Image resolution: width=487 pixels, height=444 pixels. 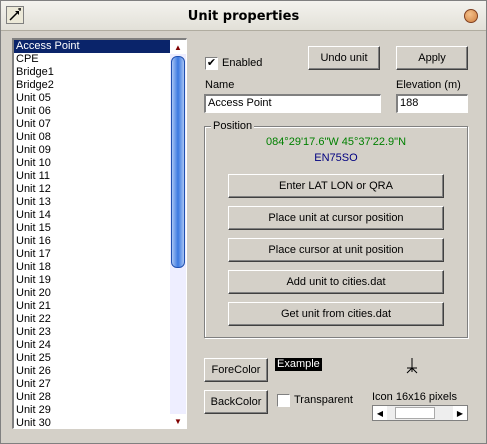 I want to click on apply-button: Apply, so click(x=432, y=58).